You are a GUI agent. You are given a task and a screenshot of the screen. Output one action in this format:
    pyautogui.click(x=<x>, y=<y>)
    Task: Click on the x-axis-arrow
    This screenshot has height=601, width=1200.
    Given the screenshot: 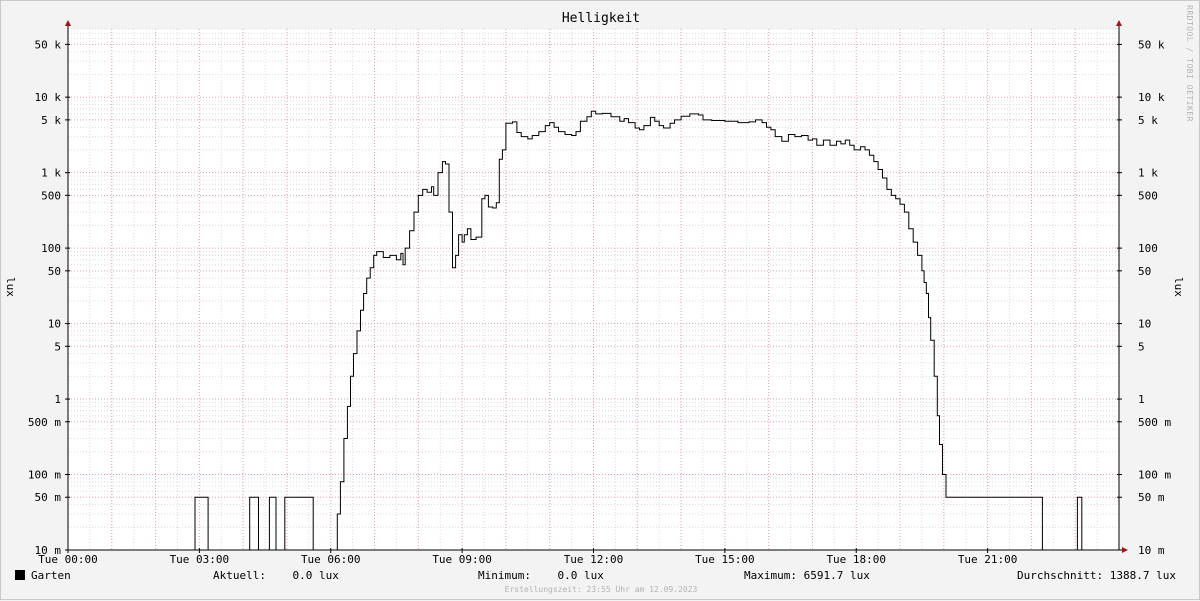 What is the action you would take?
    pyautogui.click(x=1125, y=550)
    